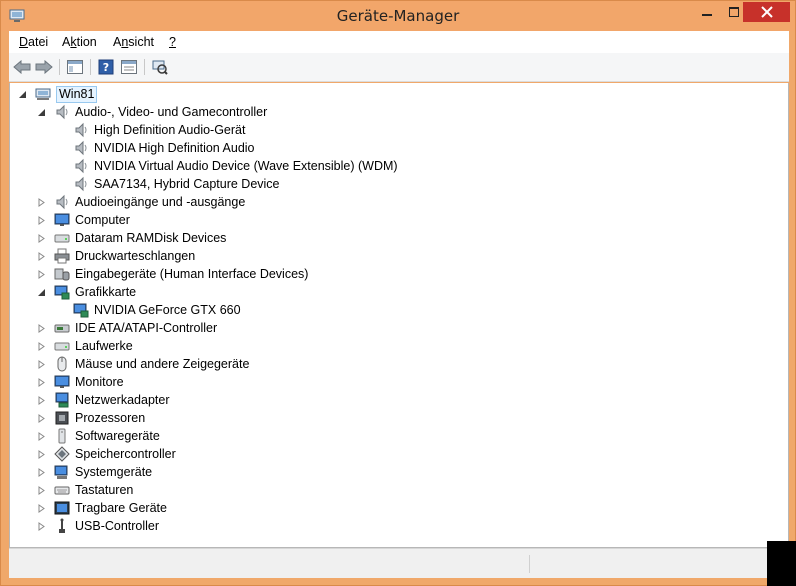  Describe the element at coordinates (115, 256) in the screenshot. I see `tree-category: Druckwarteschlangen` at that location.